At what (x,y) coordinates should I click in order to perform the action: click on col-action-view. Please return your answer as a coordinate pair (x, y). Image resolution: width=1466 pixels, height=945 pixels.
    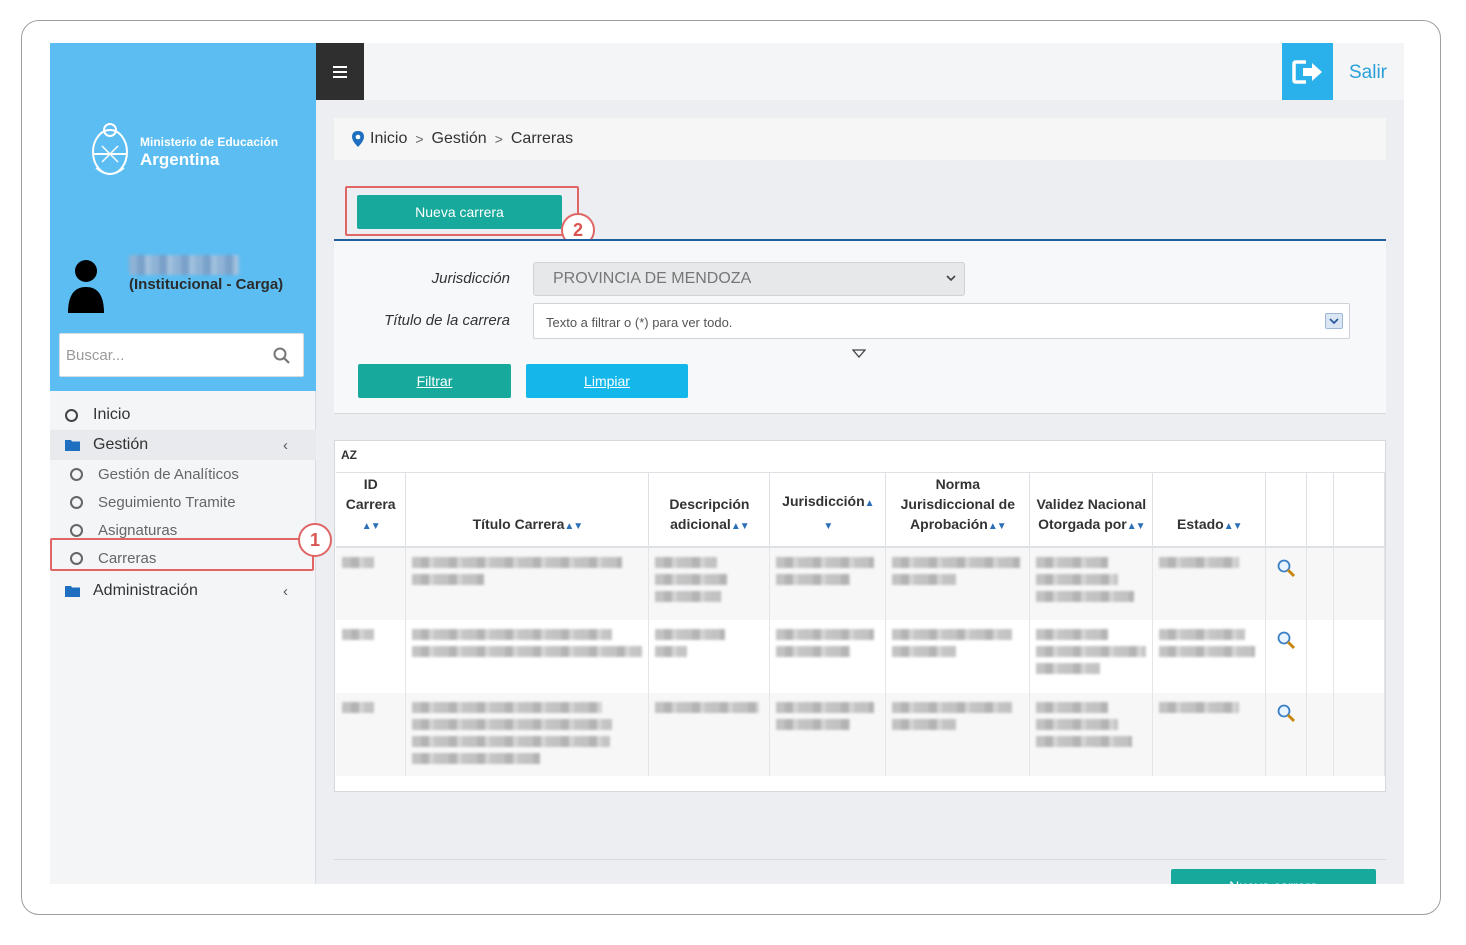
    Looking at the image, I should click on (1286, 510).